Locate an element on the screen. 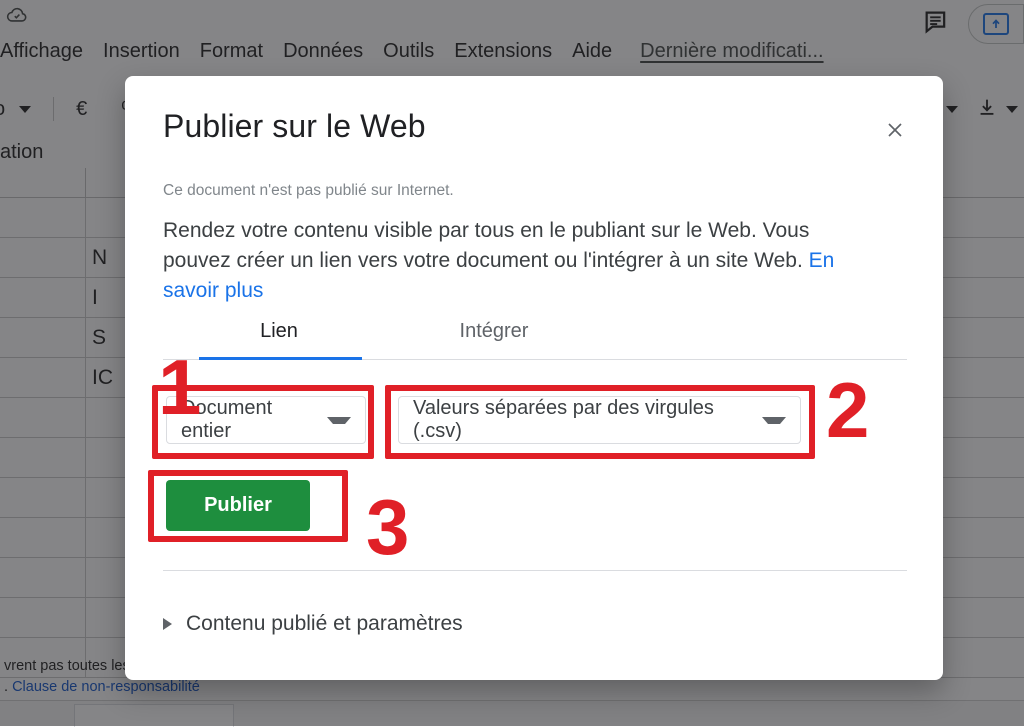  publish-button: Publier is located at coordinates (238, 505).